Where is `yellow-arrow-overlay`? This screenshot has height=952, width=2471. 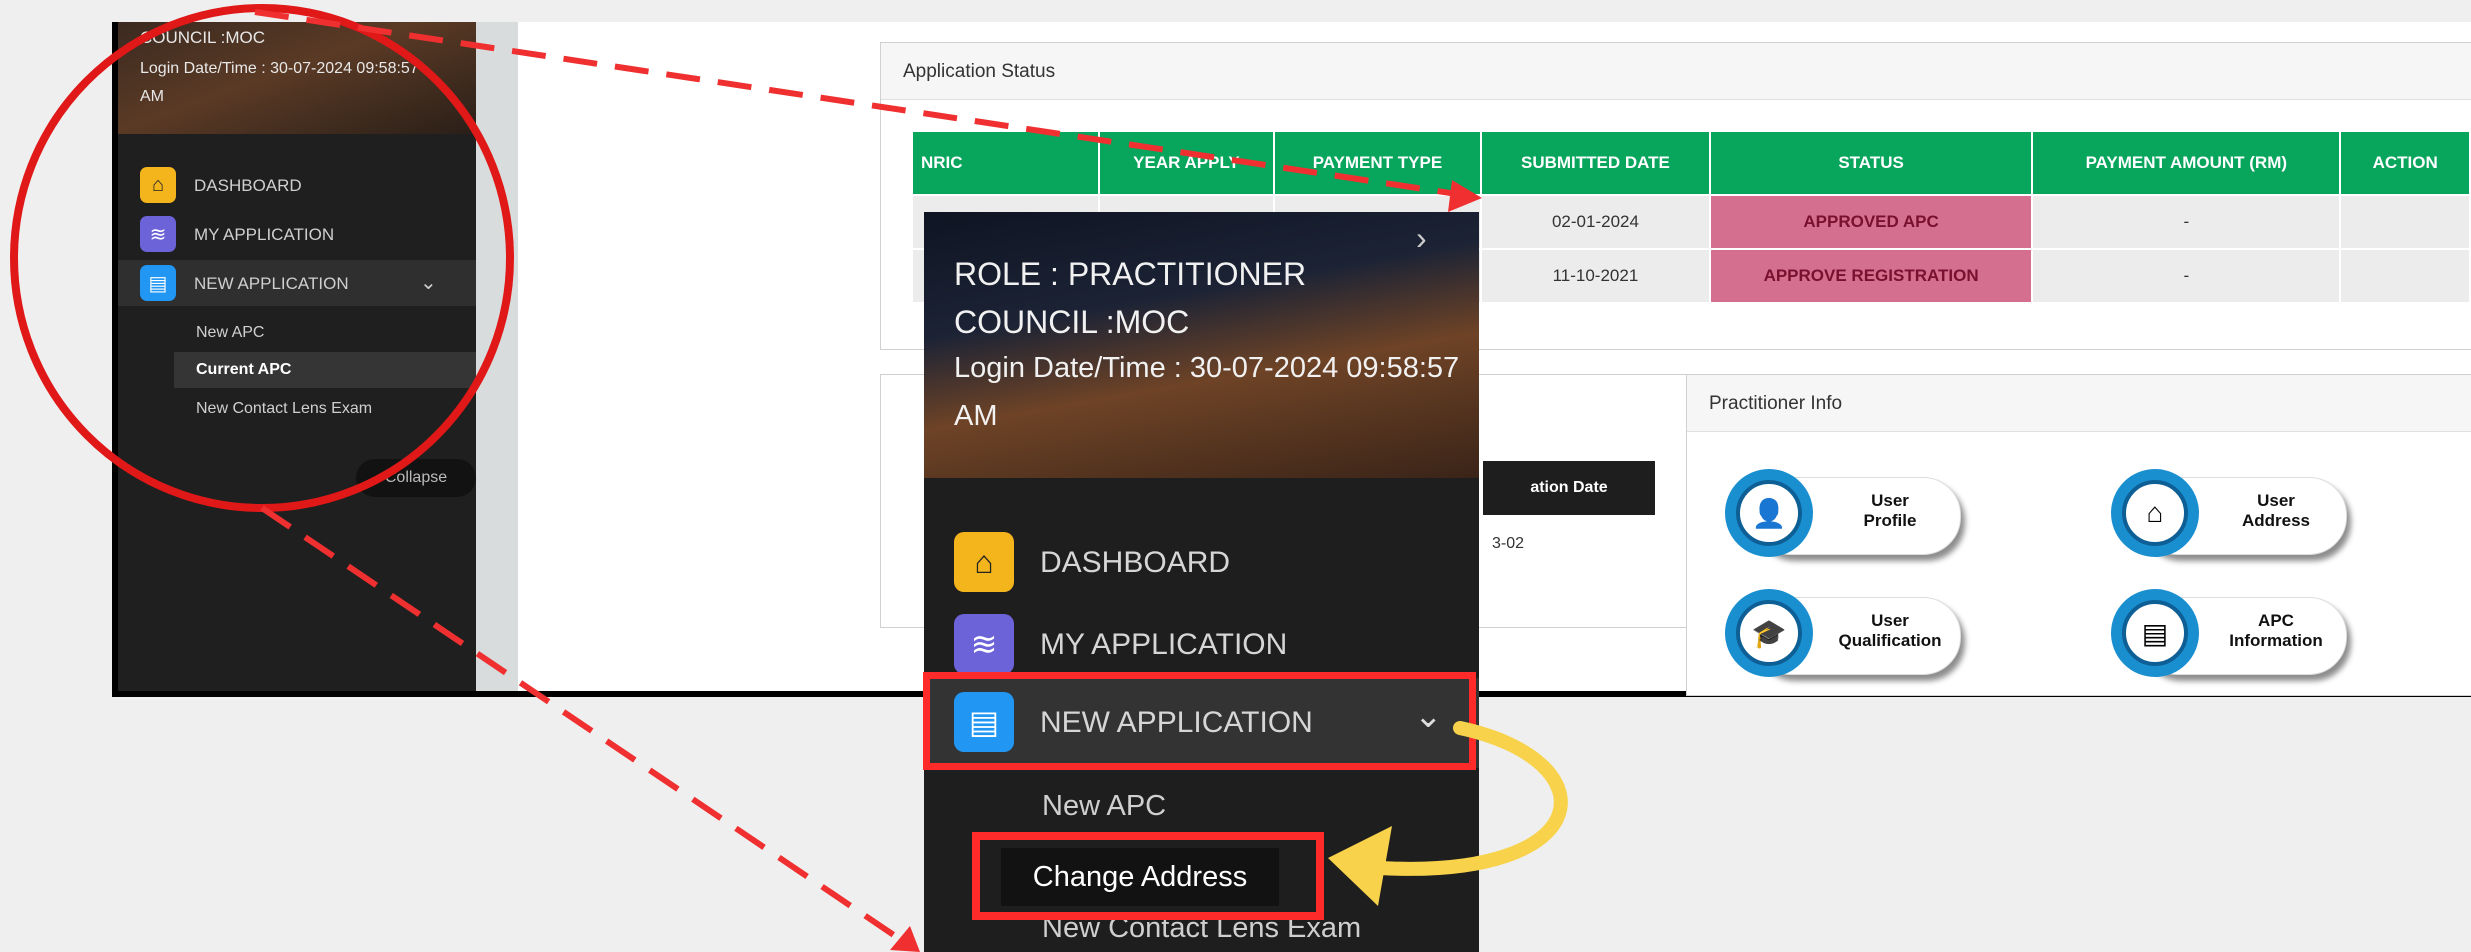 yellow-arrow-overlay is located at coordinates (1448, 813).